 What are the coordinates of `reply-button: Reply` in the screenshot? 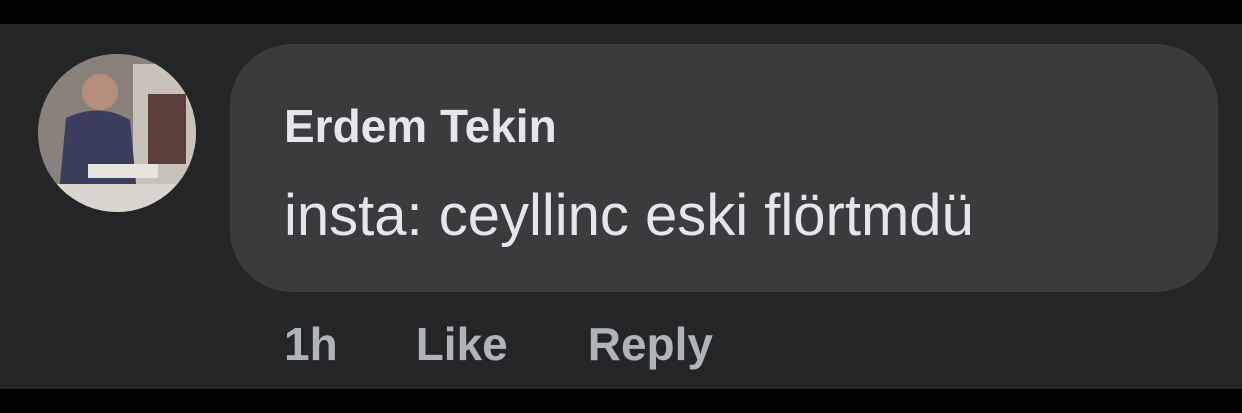 It's located at (650, 344).